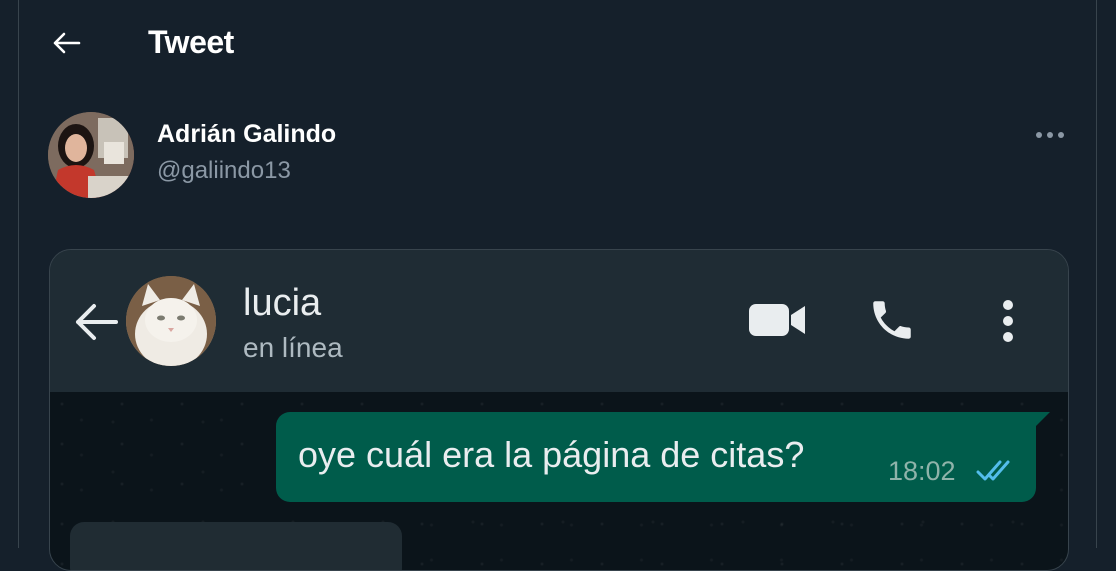 The width and height of the screenshot is (1116, 571). I want to click on message-text: oye cuál era la página de citas?, so click(551, 454).